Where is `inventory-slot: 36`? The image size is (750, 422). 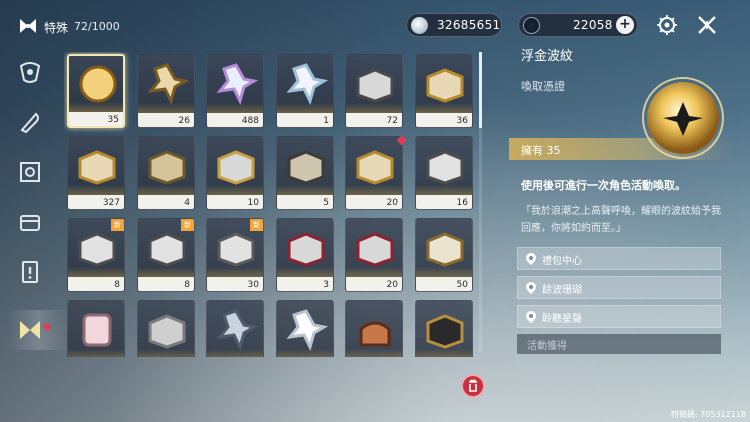 inventory-slot: 36 is located at coordinates (444, 91).